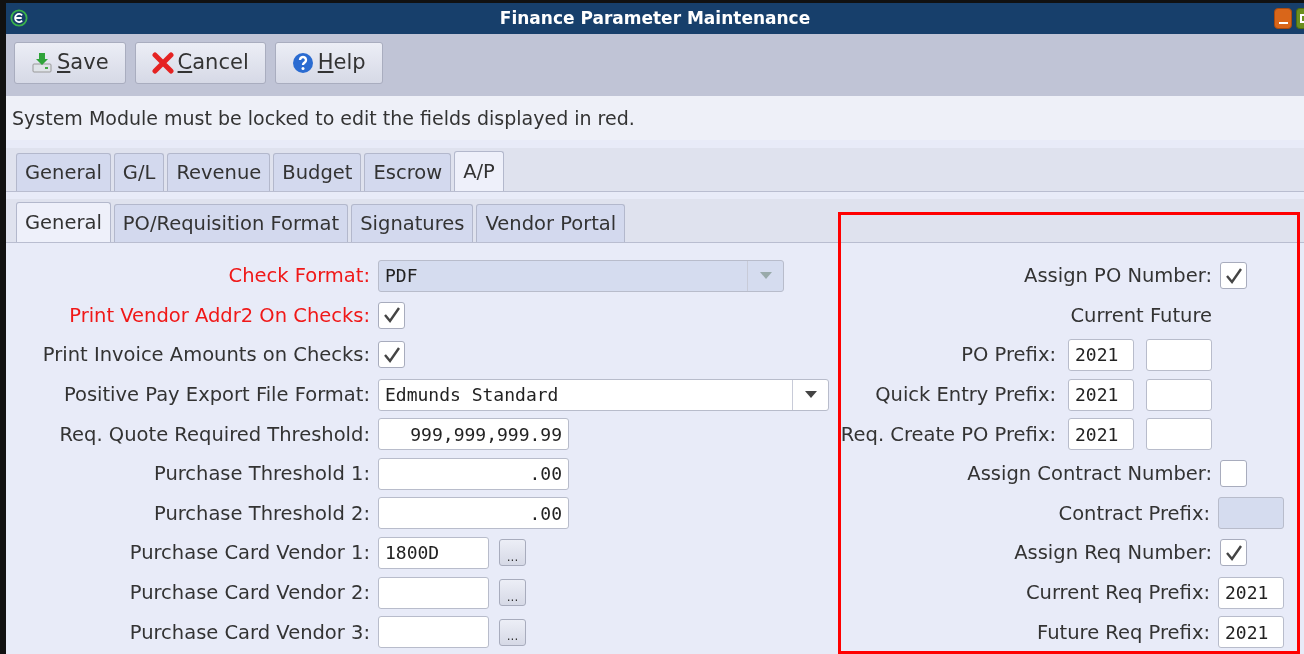  Describe the element at coordinates (162, 63) in the screenshot. I see `x-icon` at that location.